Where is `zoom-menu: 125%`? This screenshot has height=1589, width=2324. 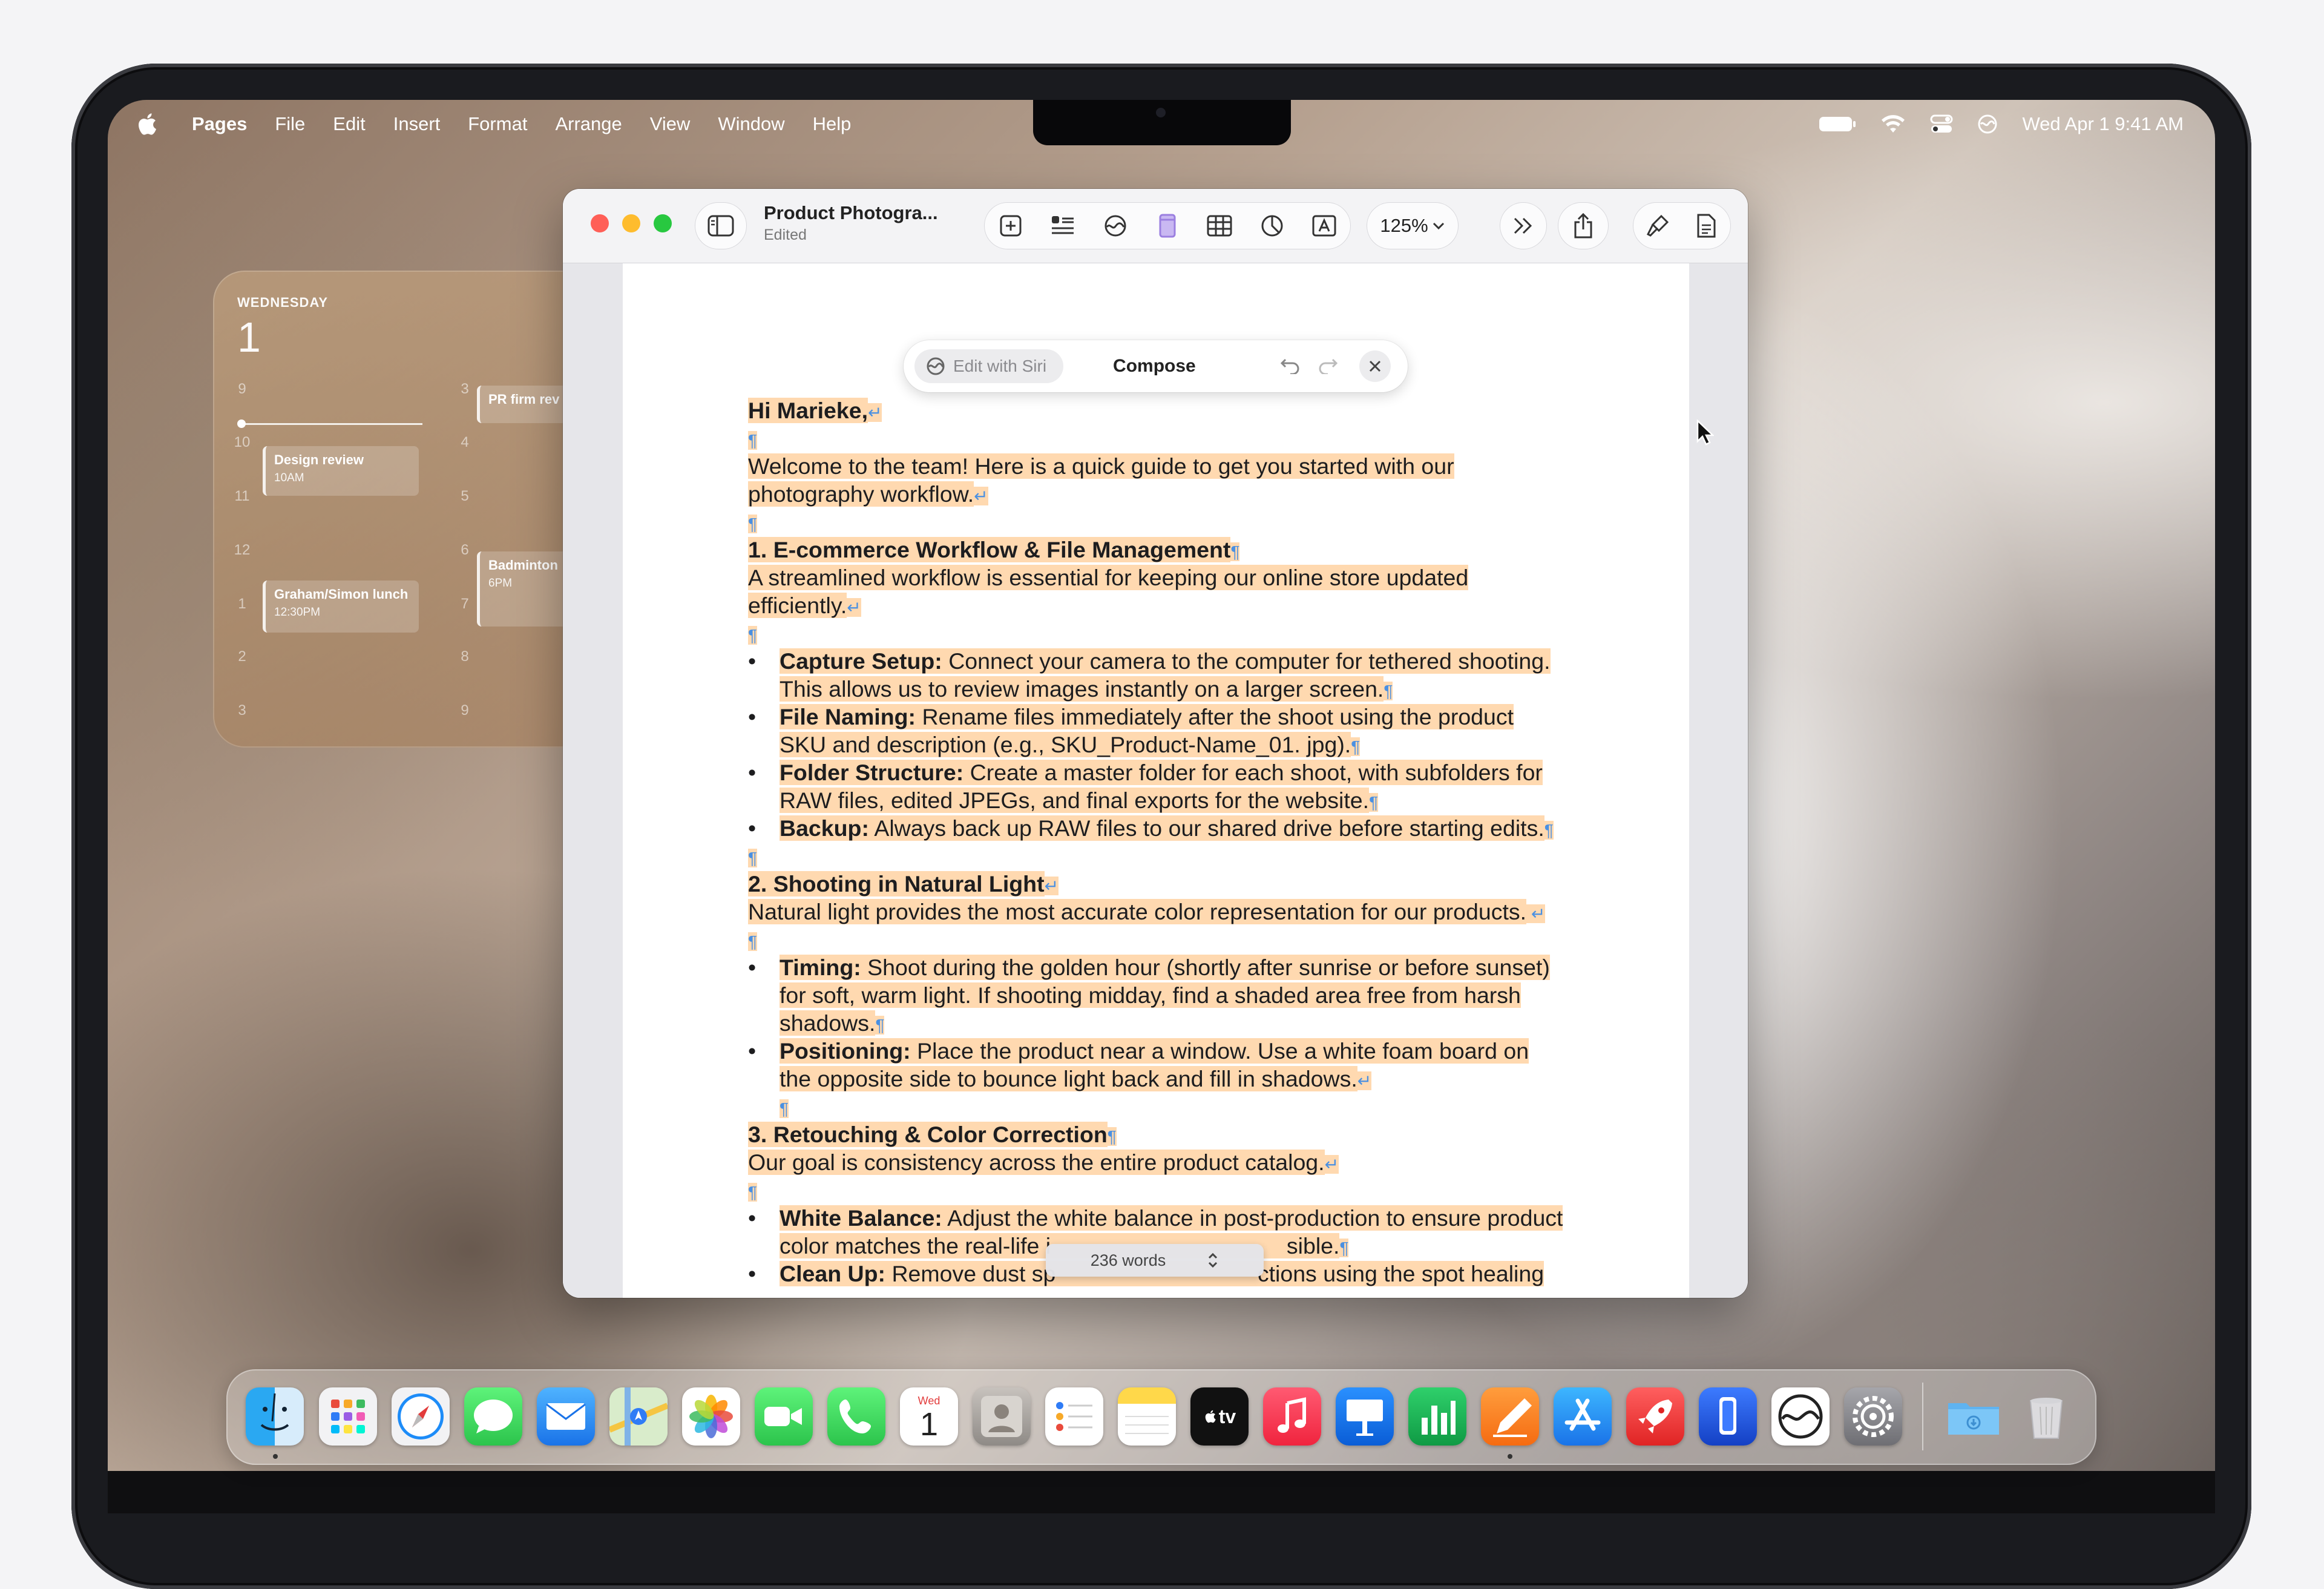
zoom-menu: 125% is located at coordinates (1413, 225).